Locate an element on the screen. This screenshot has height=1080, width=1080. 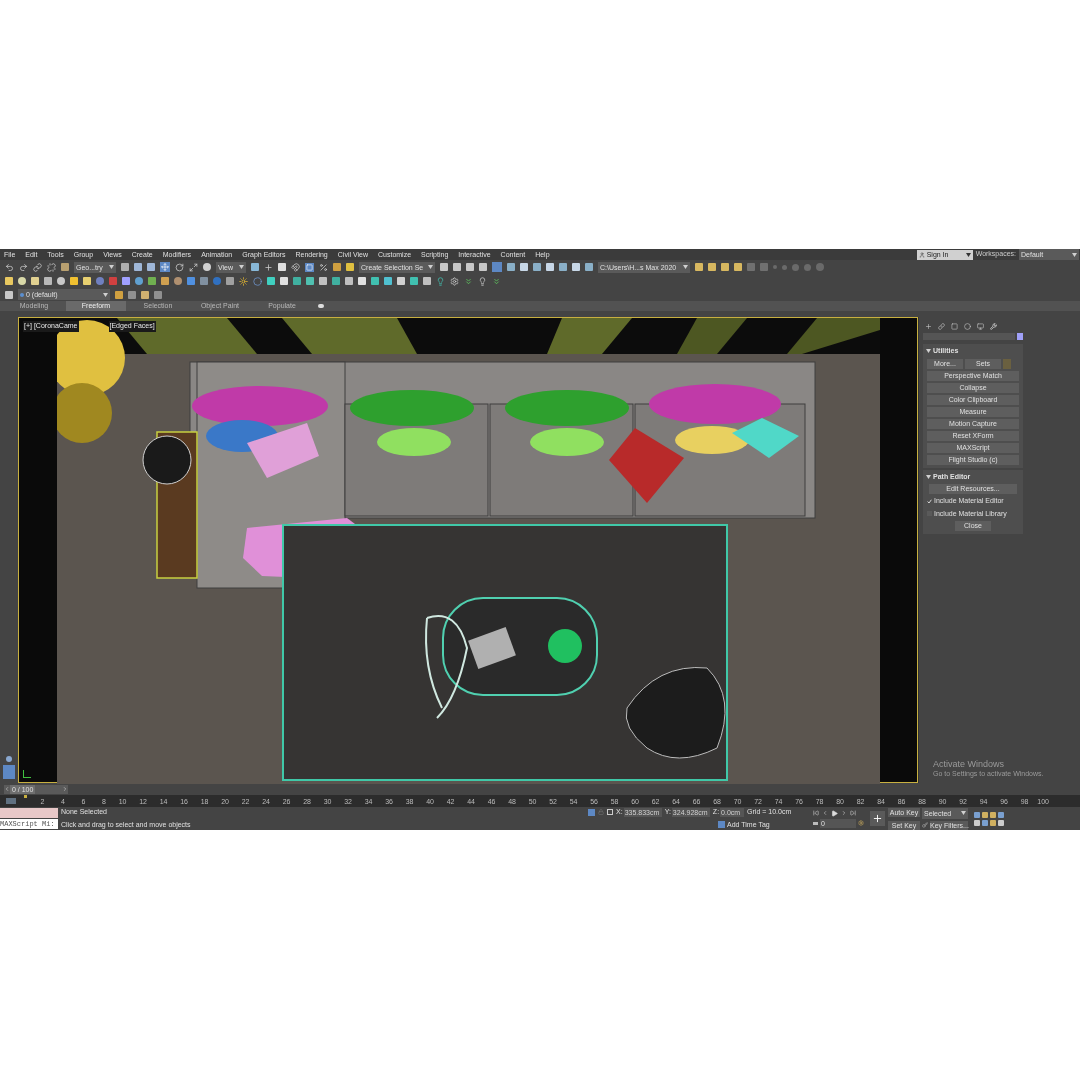
create-icon is located at coordinates (928, 326).